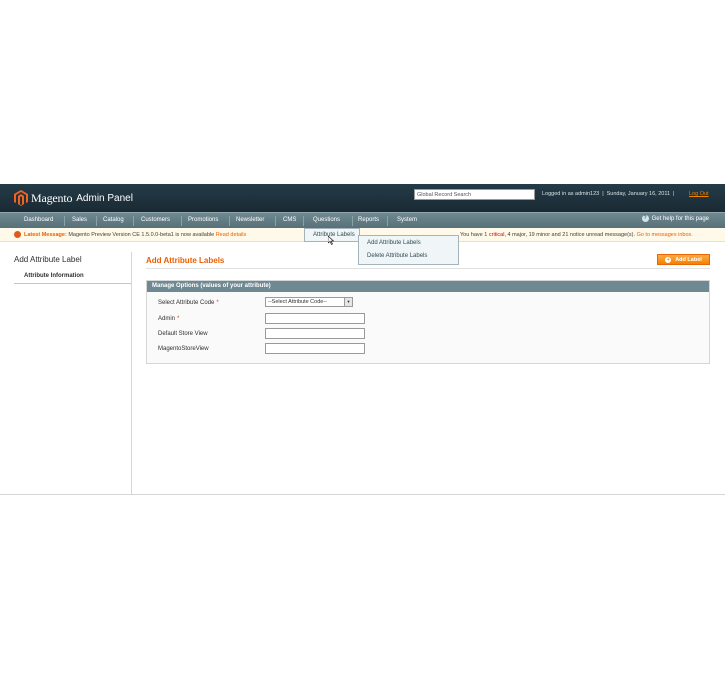  I want to click on summary-prefix: You have, so click(471, 235).